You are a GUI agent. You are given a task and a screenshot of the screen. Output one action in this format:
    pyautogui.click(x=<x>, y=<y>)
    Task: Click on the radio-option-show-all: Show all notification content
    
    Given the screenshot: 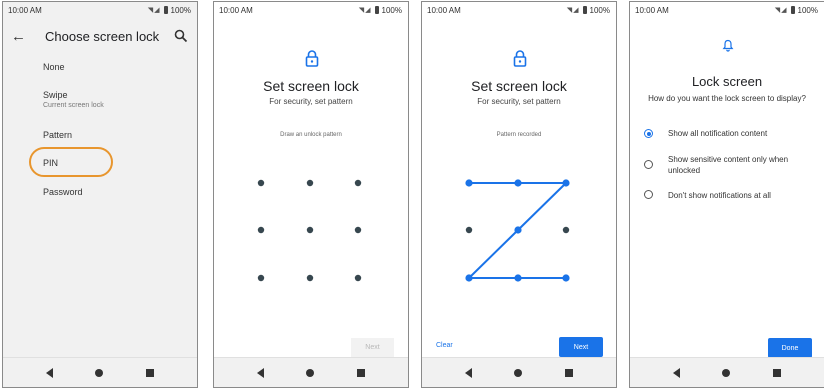 What is the action you would take?
    pyautogui.click(x=730, y=133)
    